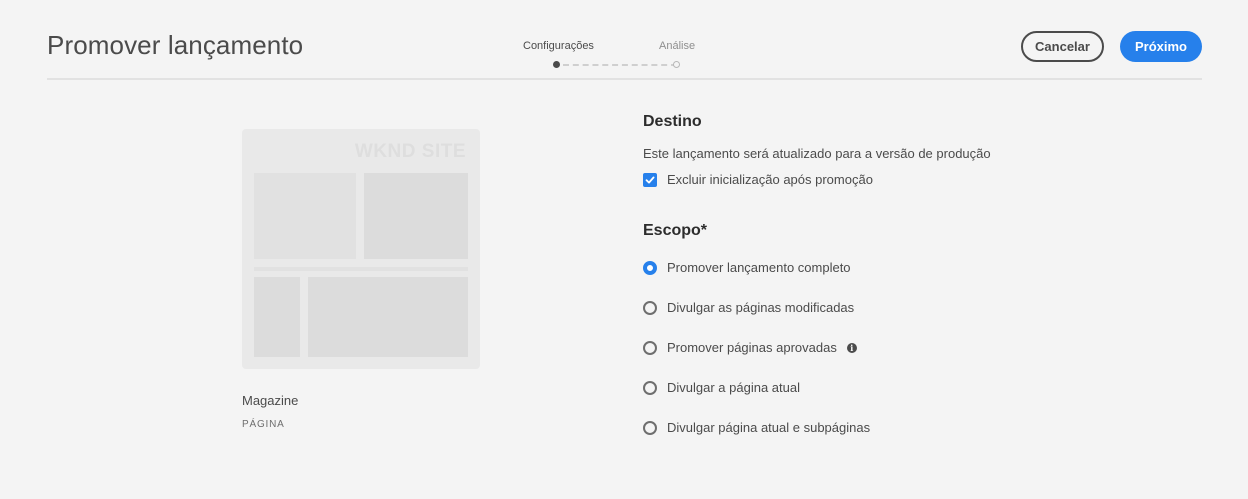 The width and height of the screenshot is (1248, 499). I want to click on step-configuracoes-label: Configurações, so click(558, 46).